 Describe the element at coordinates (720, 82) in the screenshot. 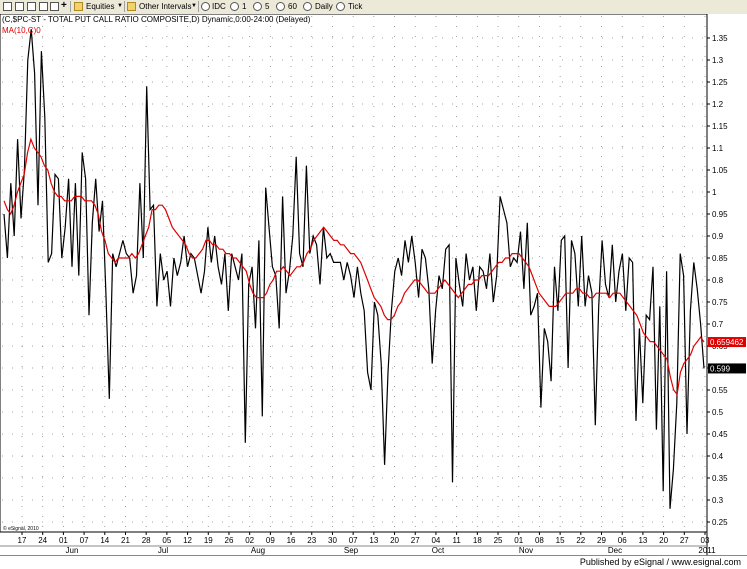

I see `y-tick-label: 1.25` at that location.